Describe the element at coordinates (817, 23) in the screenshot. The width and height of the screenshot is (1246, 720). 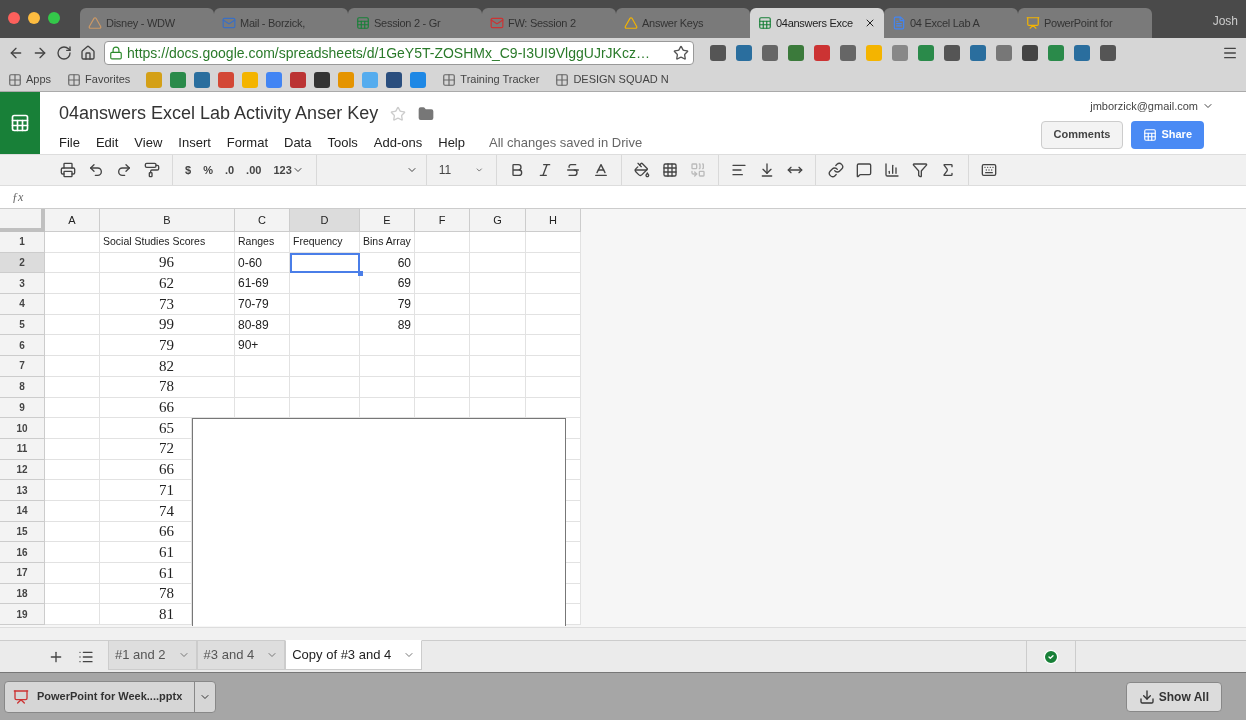
I see `browser-tab: 04answers Exce` at that location.